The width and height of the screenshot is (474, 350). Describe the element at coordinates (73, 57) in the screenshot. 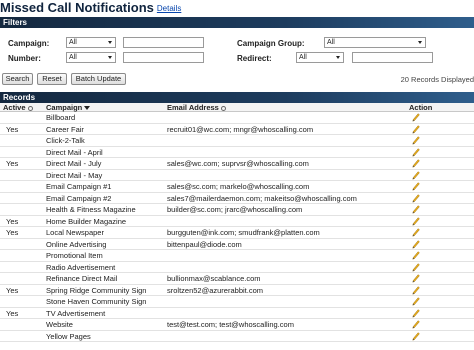

I see `number-select-value: All` at that location.